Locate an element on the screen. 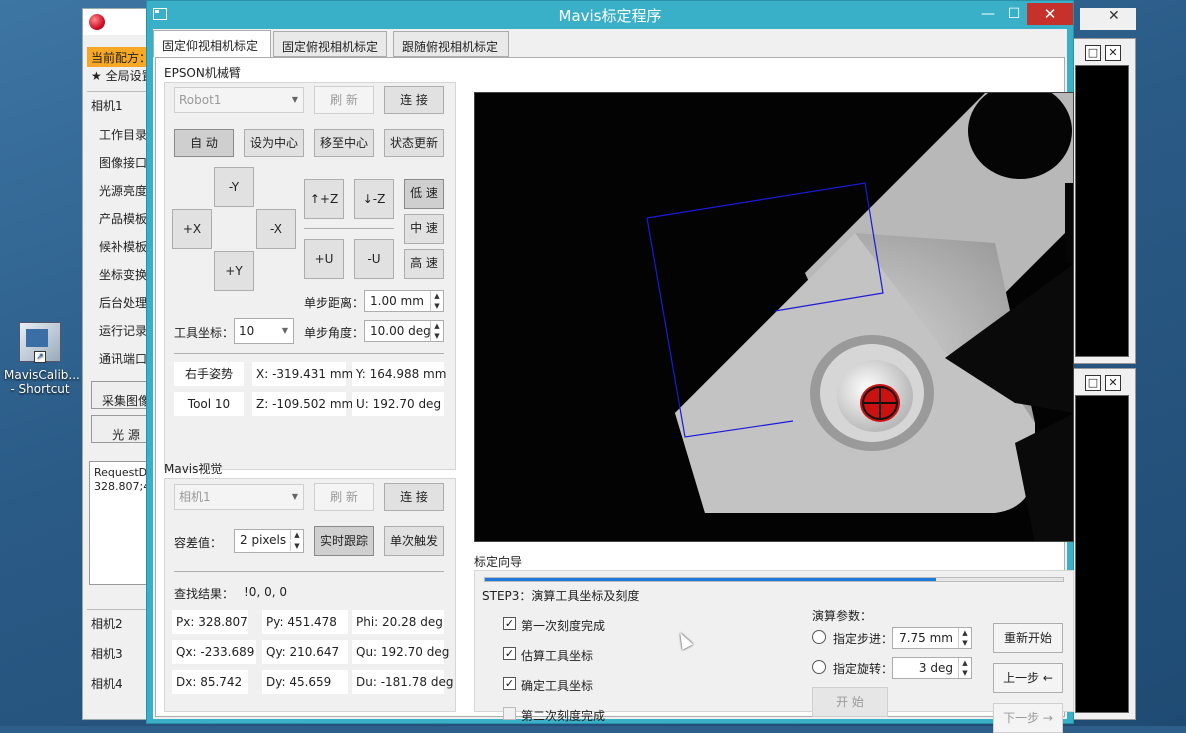 This screenshot has height=733, width=1186. titlebar: Mavis标定程序 — ☐ ✕ is located at coordinates (610, 15).